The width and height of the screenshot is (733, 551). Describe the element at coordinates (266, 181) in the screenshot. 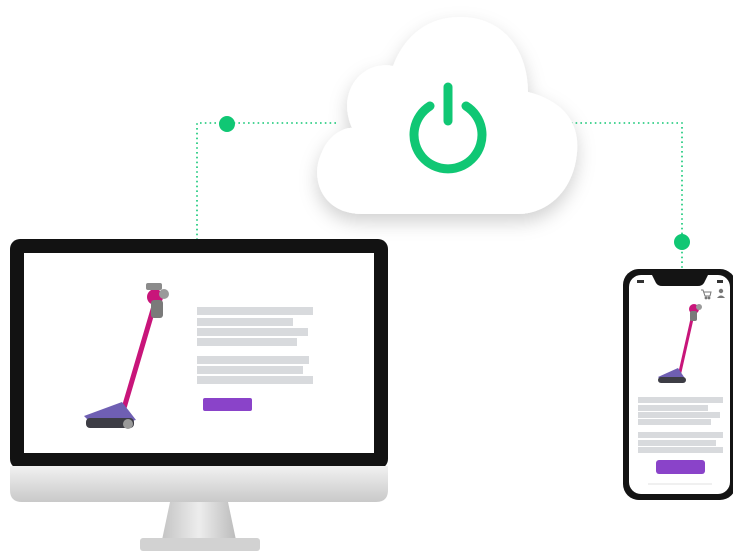

I see `connector-left` at that location.